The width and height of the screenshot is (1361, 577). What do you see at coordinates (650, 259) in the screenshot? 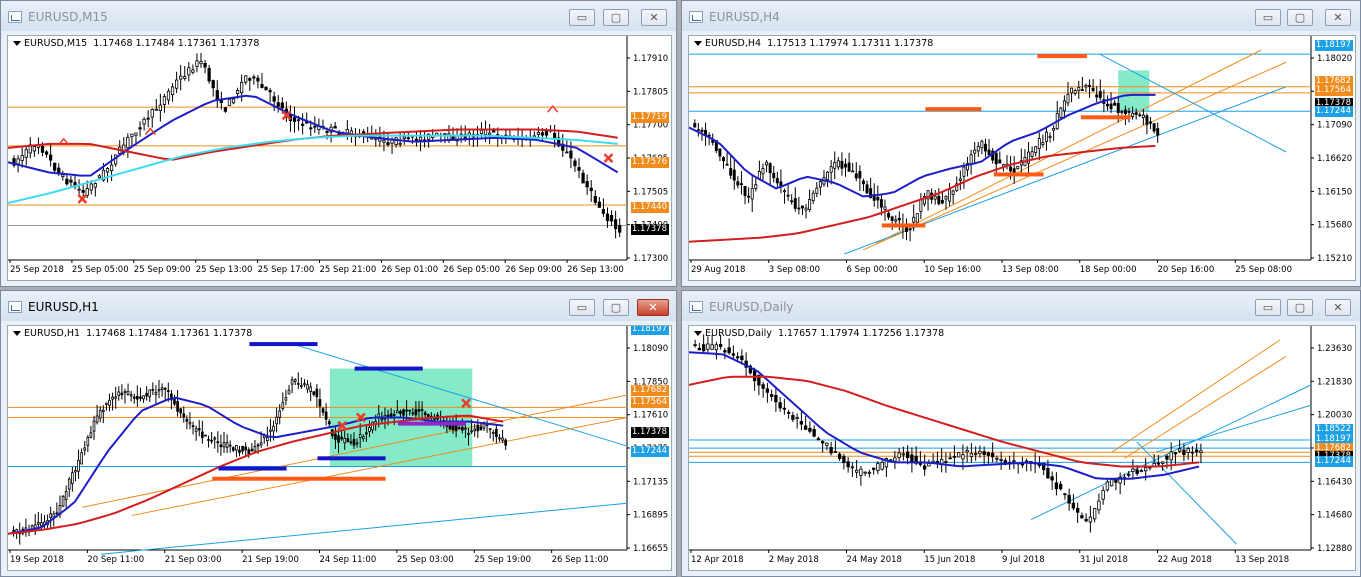
I see `price-tick-label: 1.17300` at bounding box center [650, 259].